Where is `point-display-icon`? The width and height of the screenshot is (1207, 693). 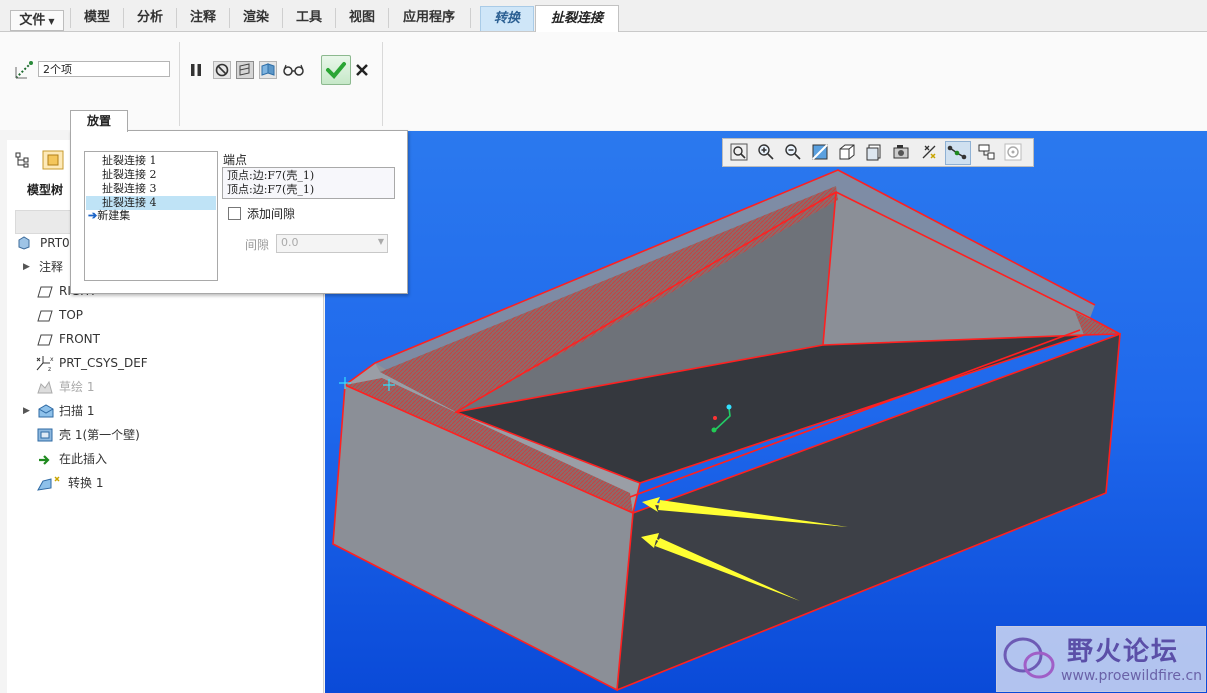
point-display-icon is located at coordinates (957, 152).